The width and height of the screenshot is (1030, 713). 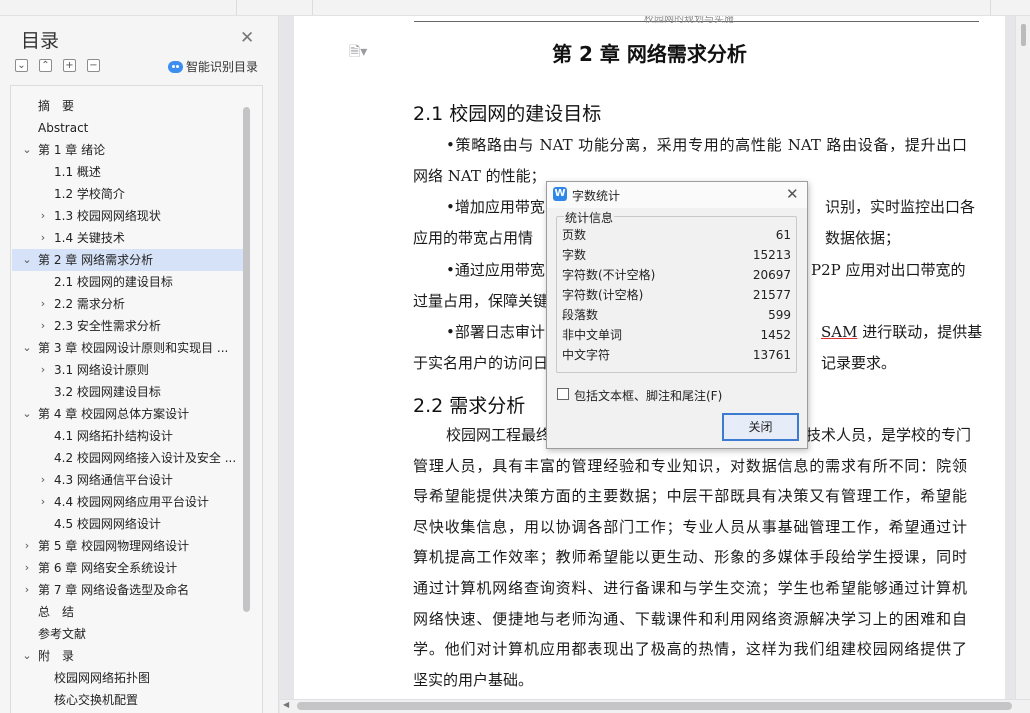 What do you see at coordinates (499, 435) in the screenshot?
I see `paragraph-line: 校园网工程最终` at bounding box center [499, 435].